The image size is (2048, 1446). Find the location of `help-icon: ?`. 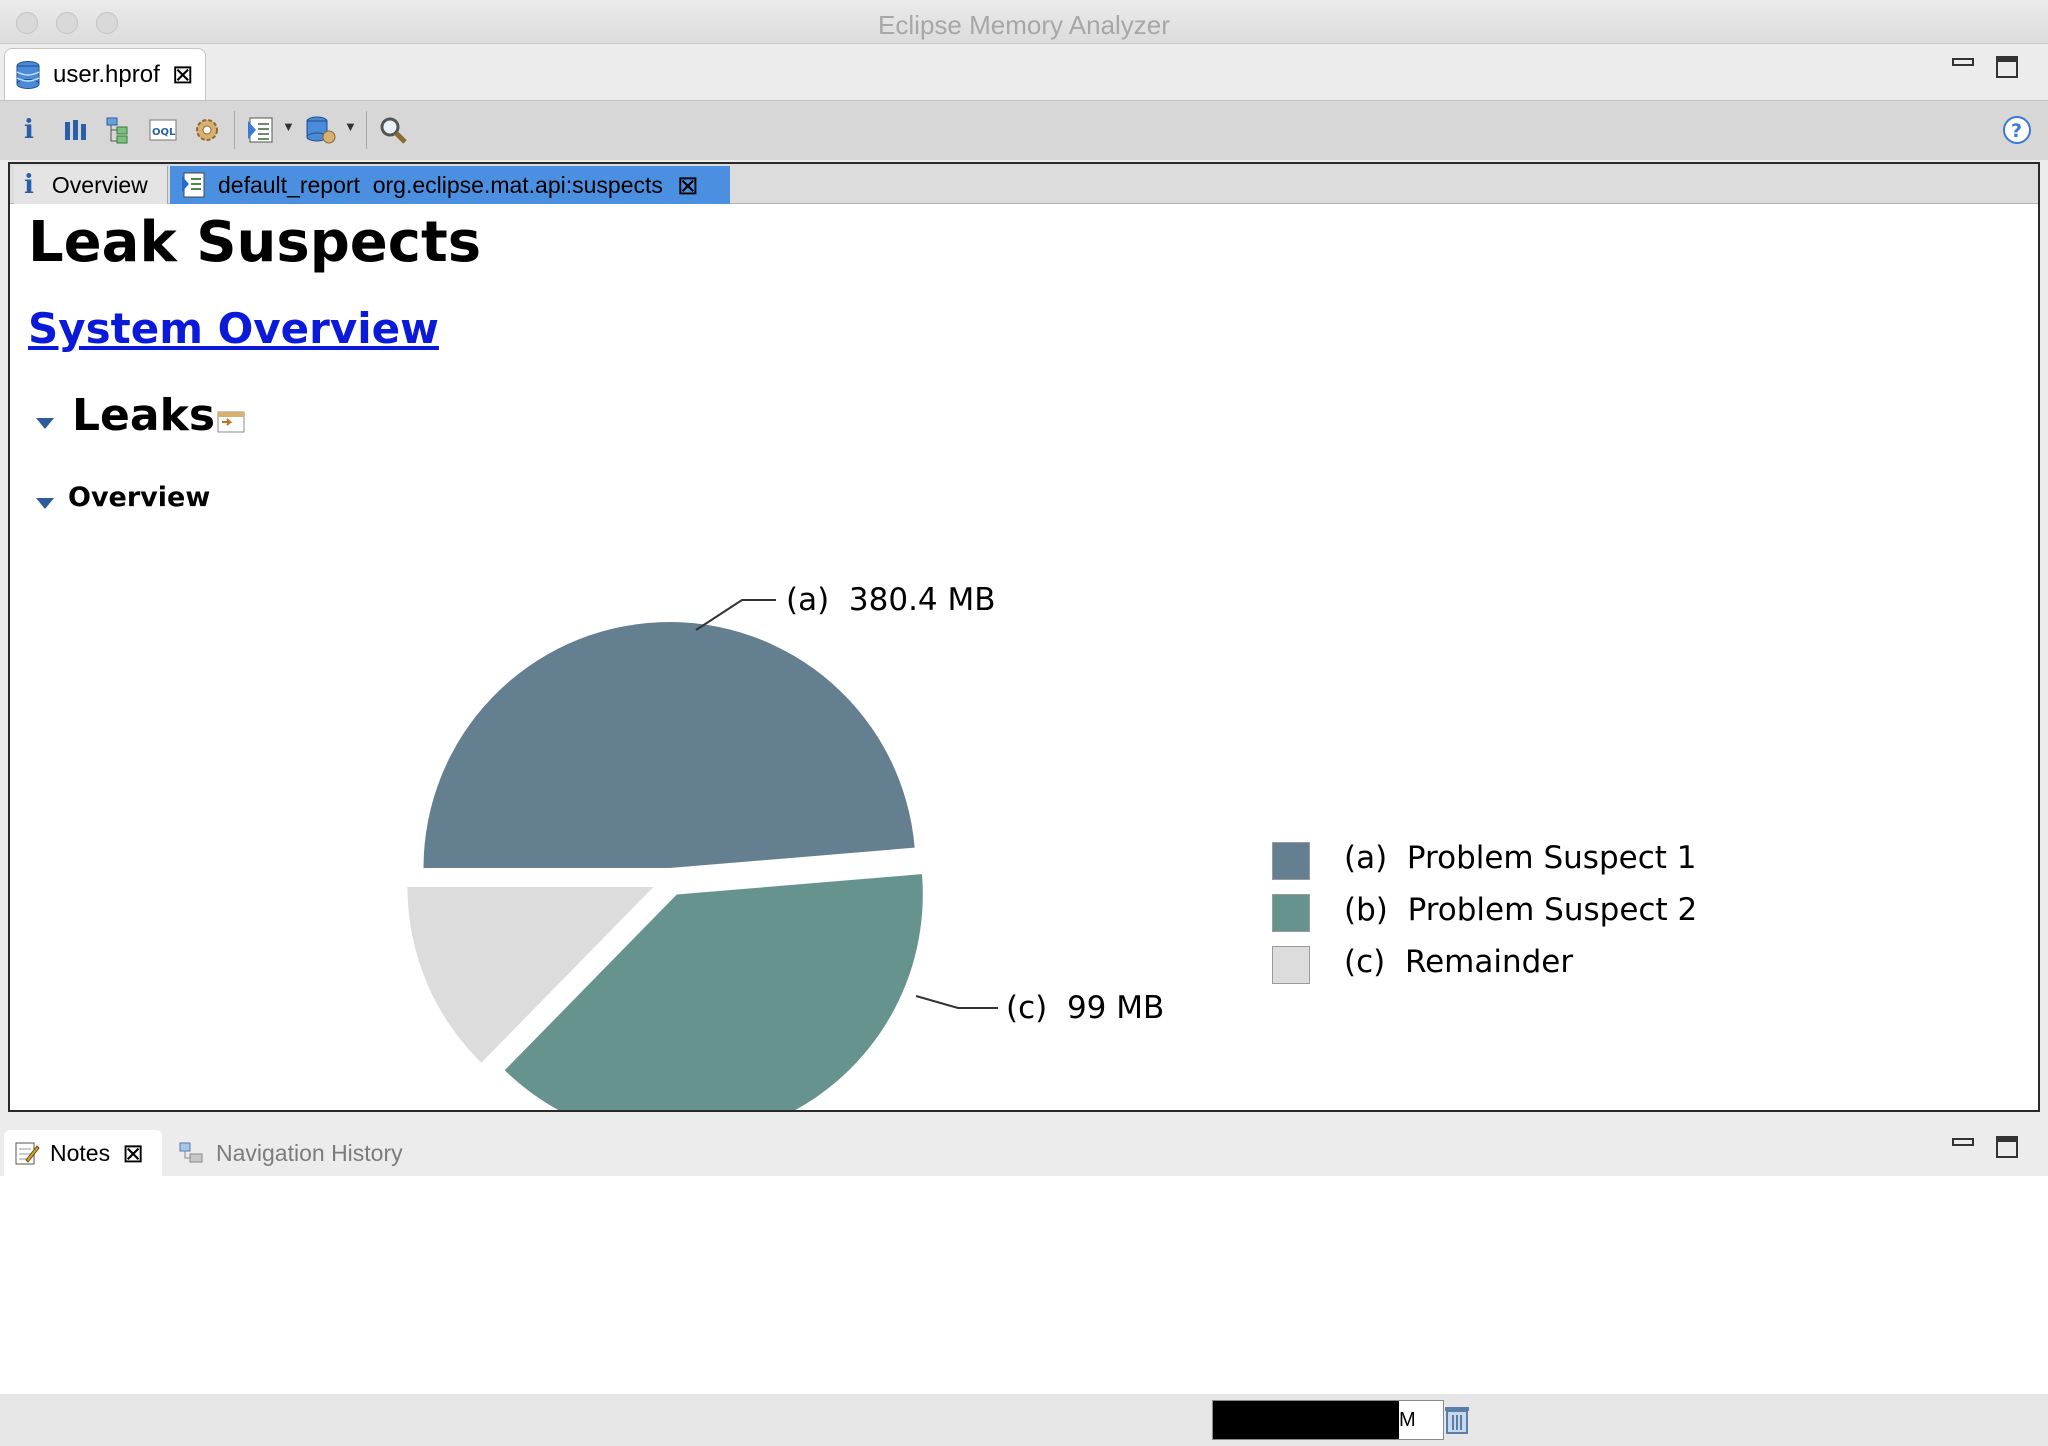

help-icon: ? is located at coordinates (2017, 130).